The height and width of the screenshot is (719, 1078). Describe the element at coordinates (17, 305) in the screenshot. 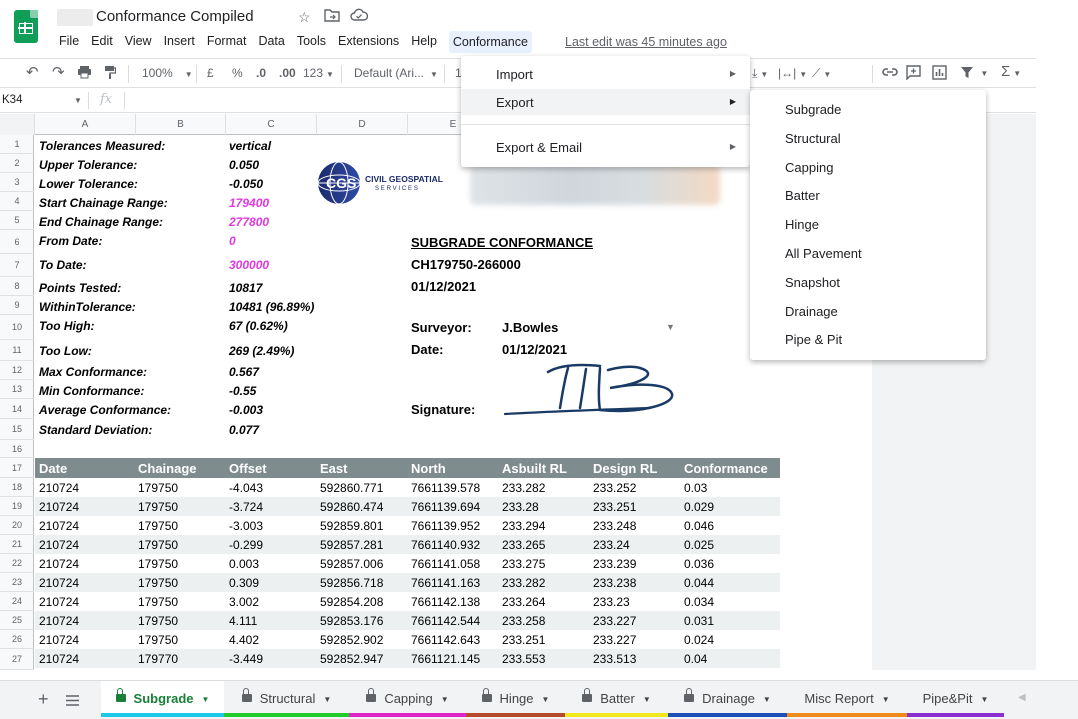

I see `row-header: 9` at that location.